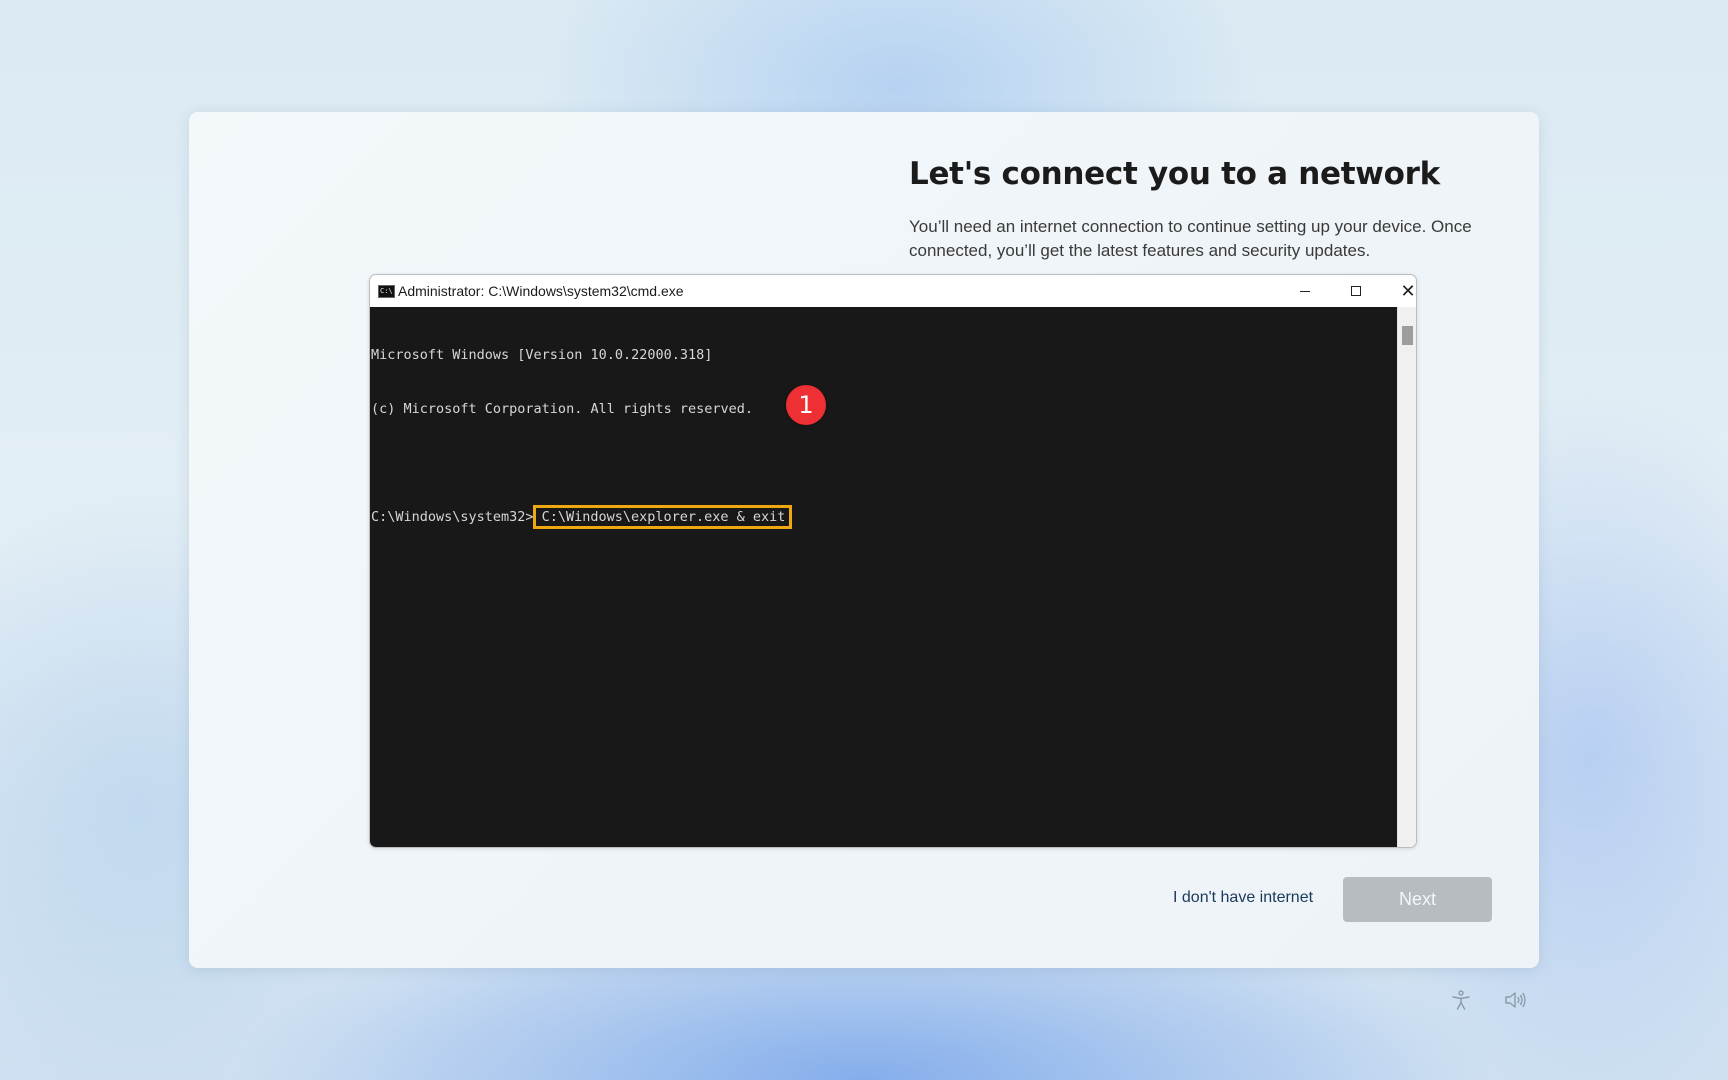  I want to click on accessibility-icon, so click(1461, 1000).